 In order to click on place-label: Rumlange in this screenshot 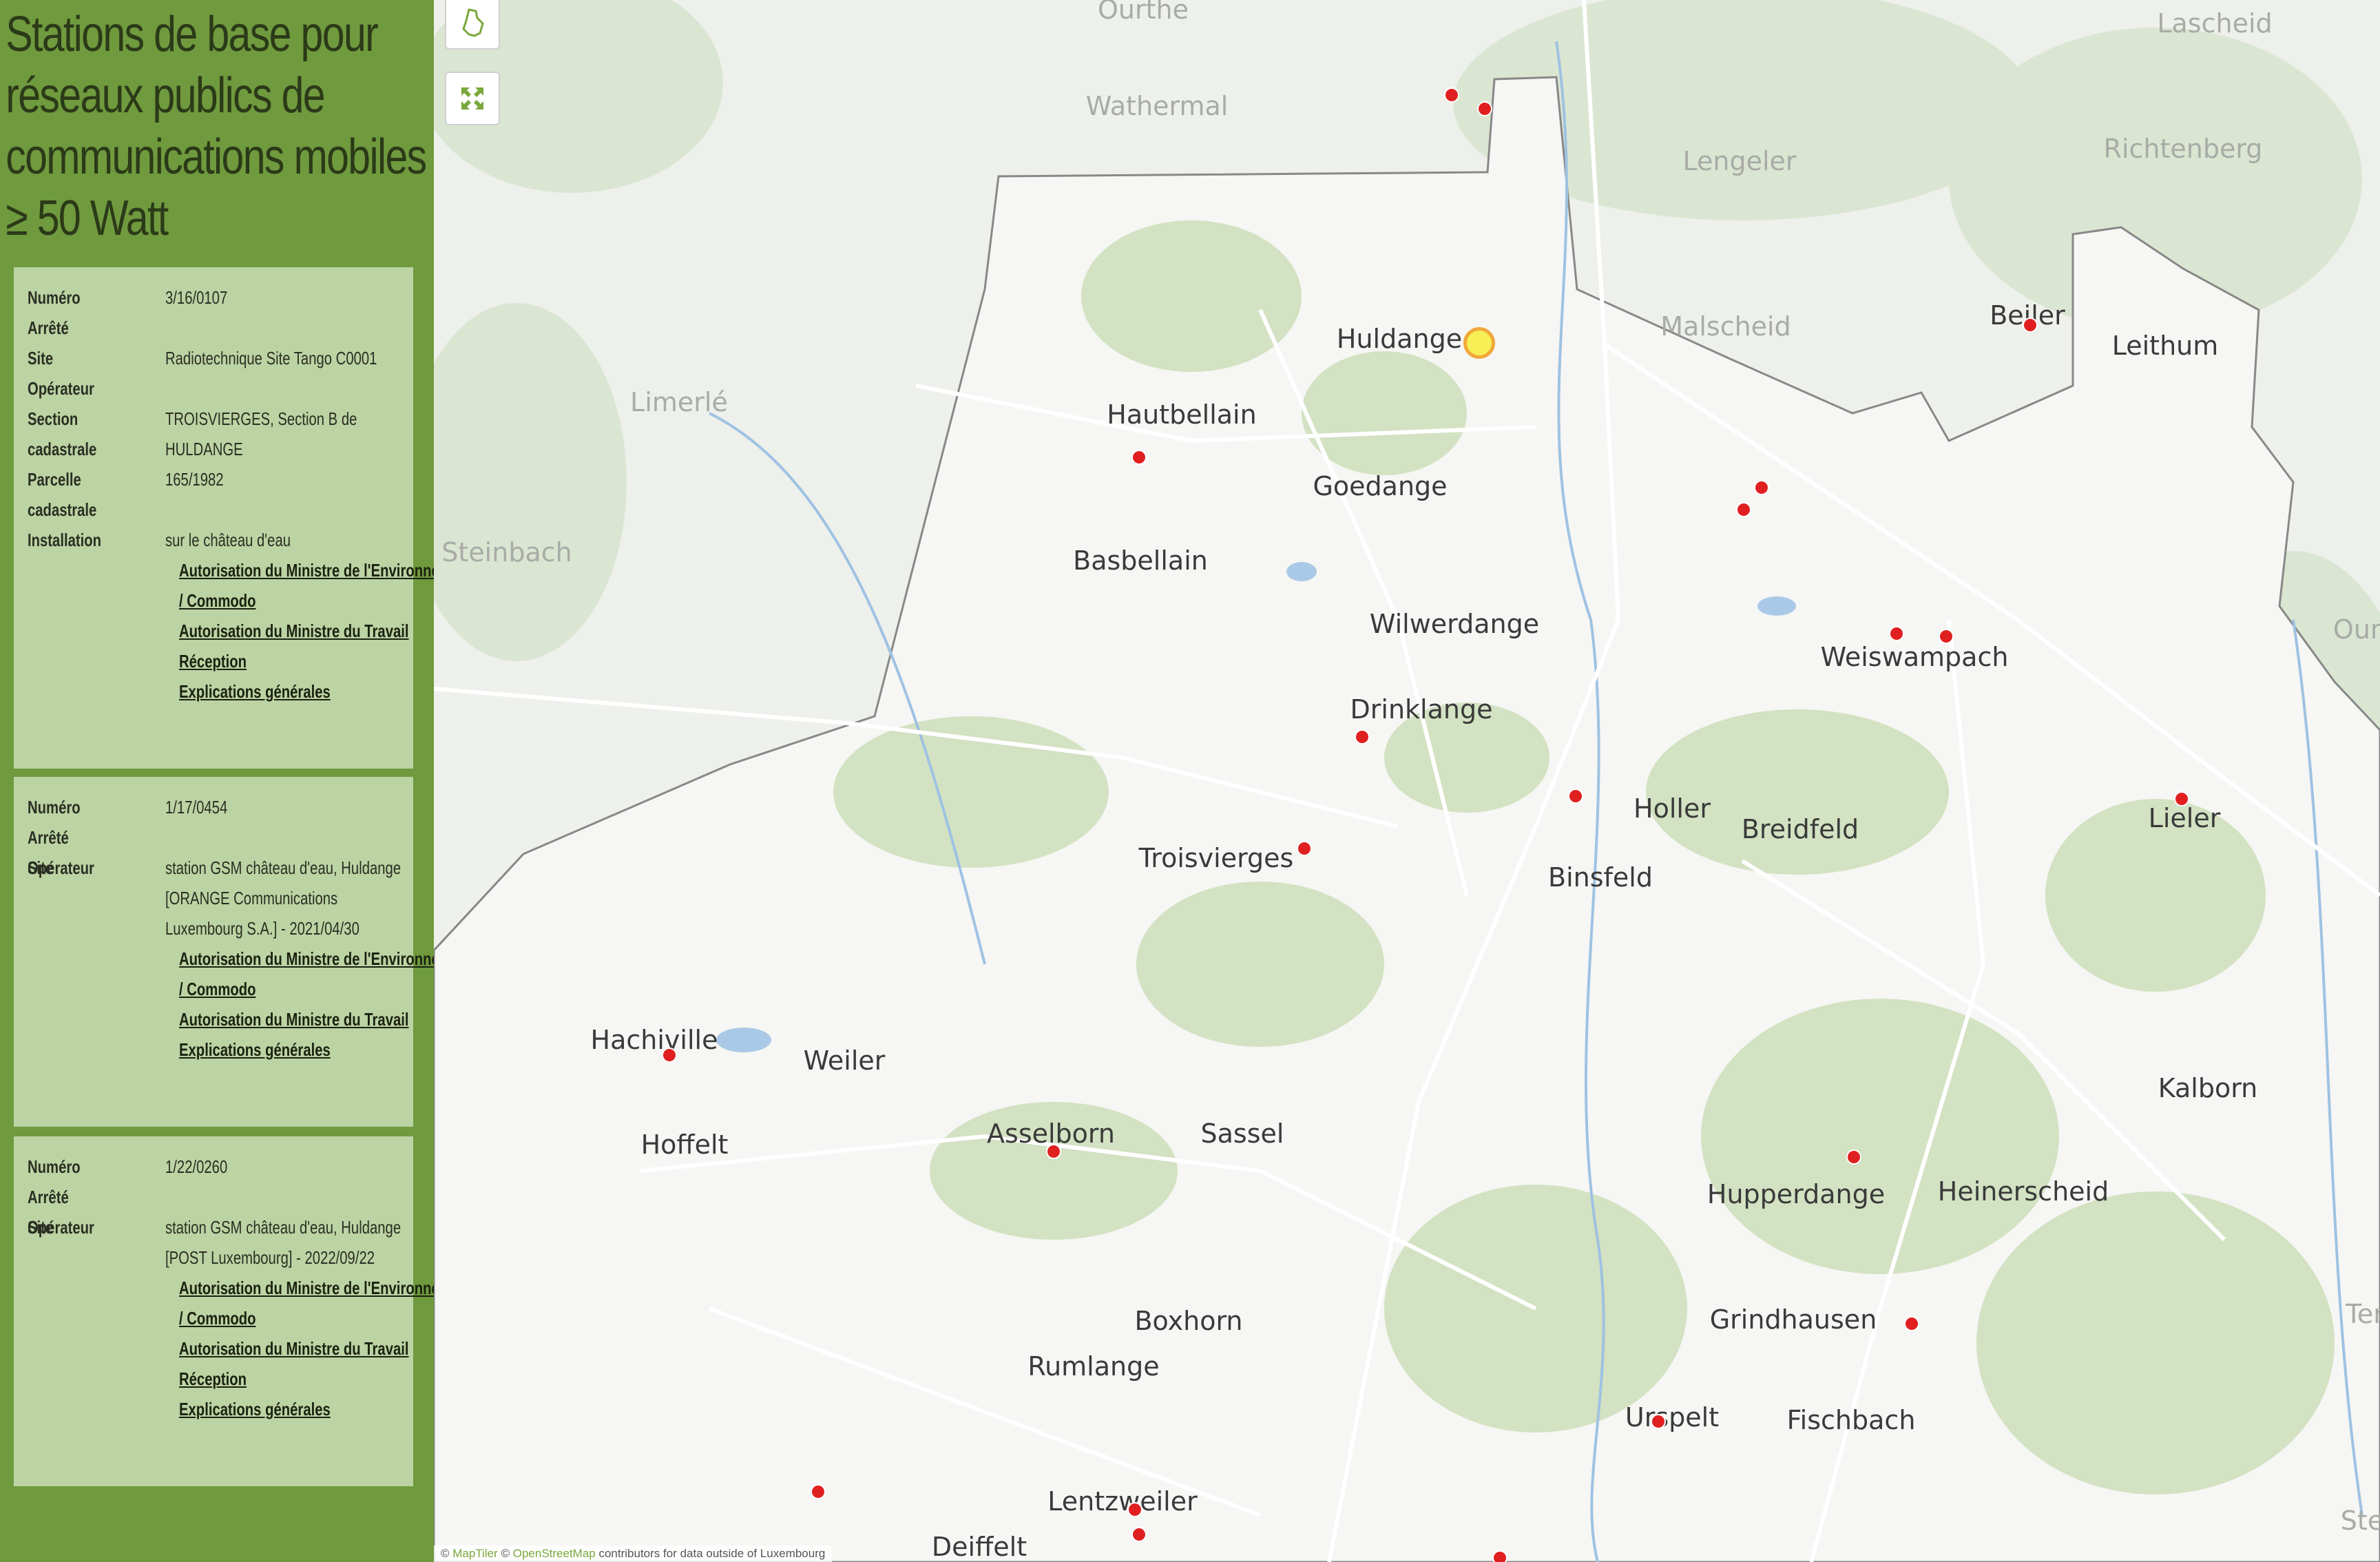, I will do `click(1093, 1366)`.